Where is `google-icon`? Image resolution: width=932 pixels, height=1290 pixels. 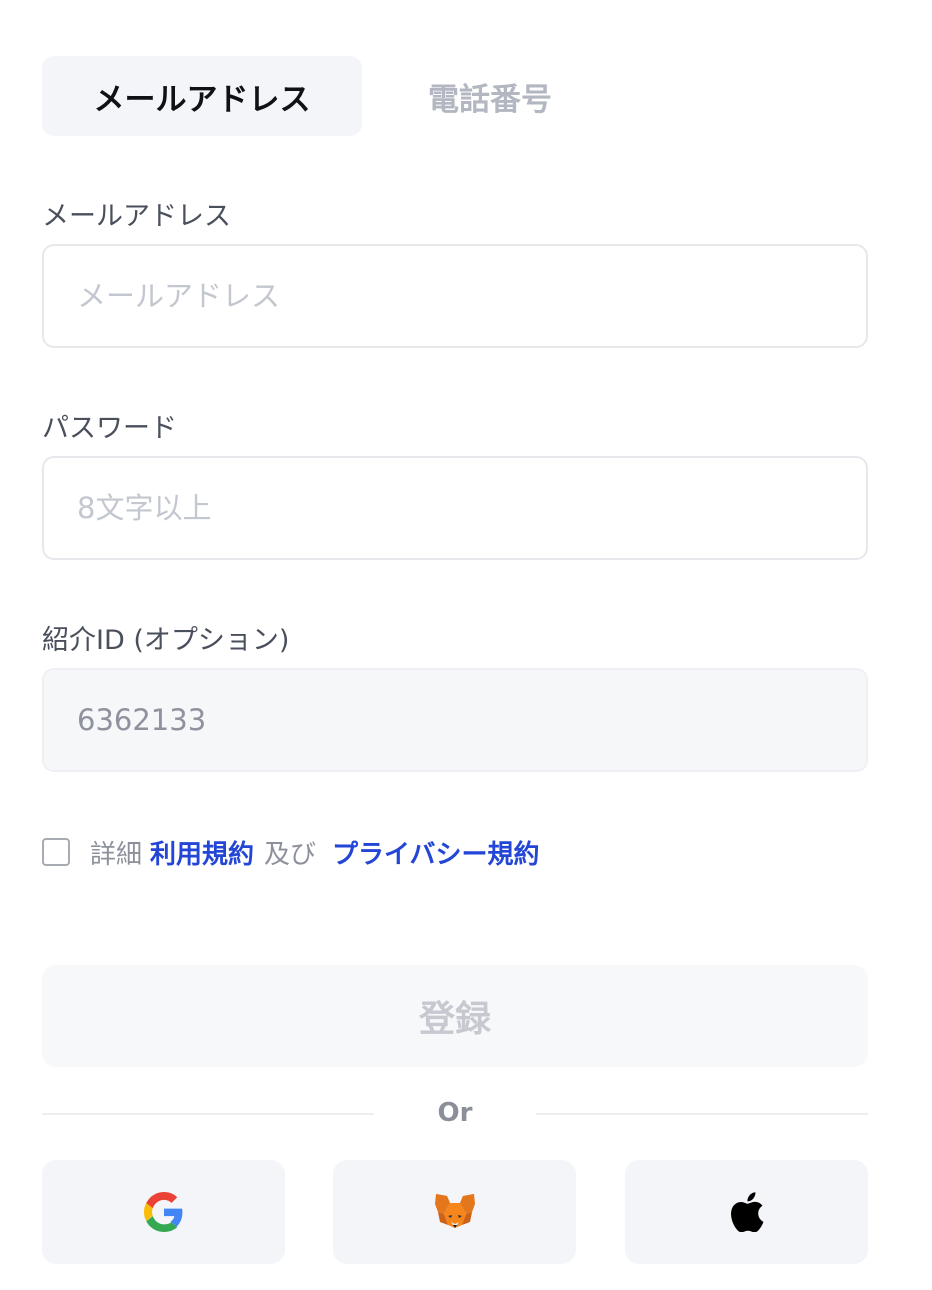 google-icon is located at coordinates (163, 1212).